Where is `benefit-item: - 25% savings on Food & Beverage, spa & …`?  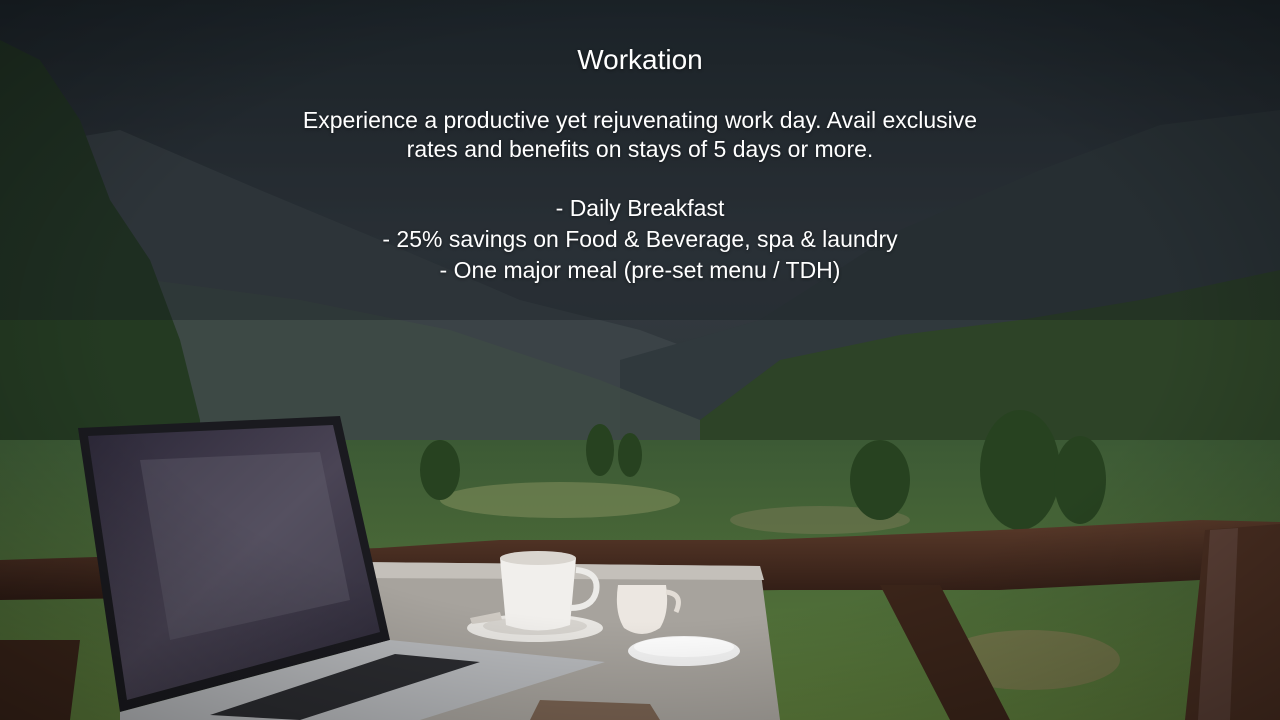 benefit-item: - 25% savings on Food & Beverage, spa & … is located at coordinates (640, 239).